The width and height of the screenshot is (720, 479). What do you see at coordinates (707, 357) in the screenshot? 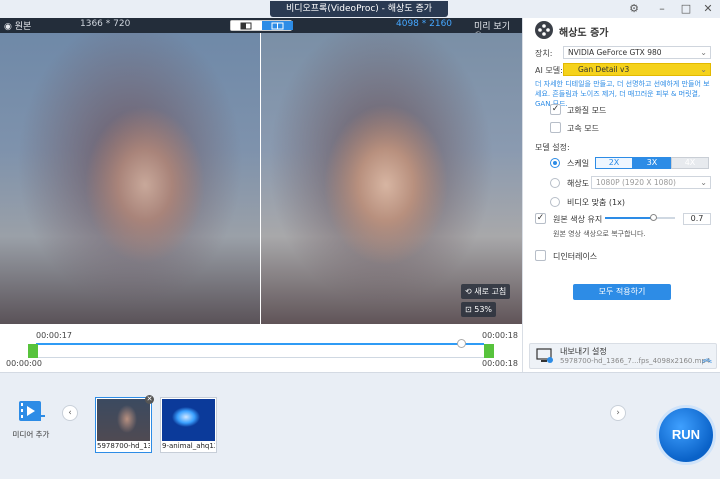
I see `chevron-up-icon: ︽` at bounding box center [707, 357].